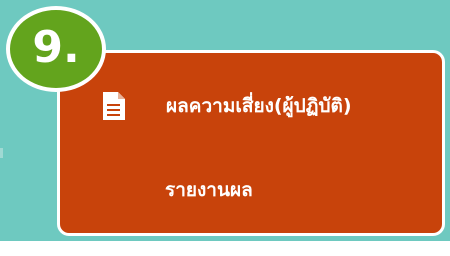 The width and height of the screenshot is (450, 256). I want to click on report-label: รายงานผล, so click(209, 190).